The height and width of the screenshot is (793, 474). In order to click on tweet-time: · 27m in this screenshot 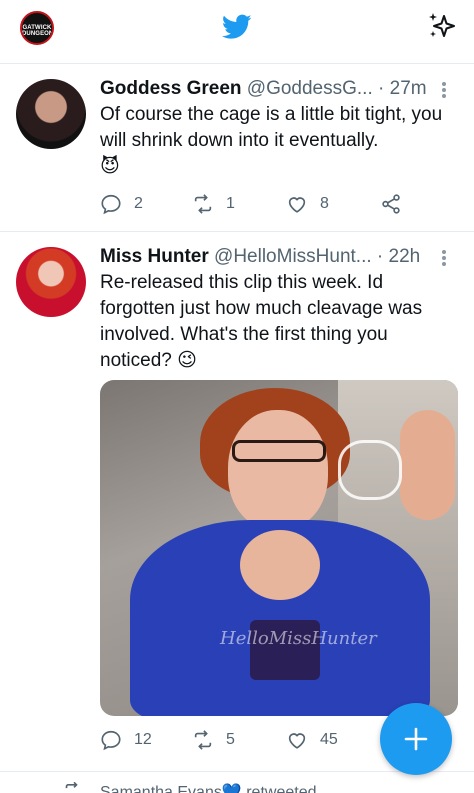, I will do `click(402, 88)`.